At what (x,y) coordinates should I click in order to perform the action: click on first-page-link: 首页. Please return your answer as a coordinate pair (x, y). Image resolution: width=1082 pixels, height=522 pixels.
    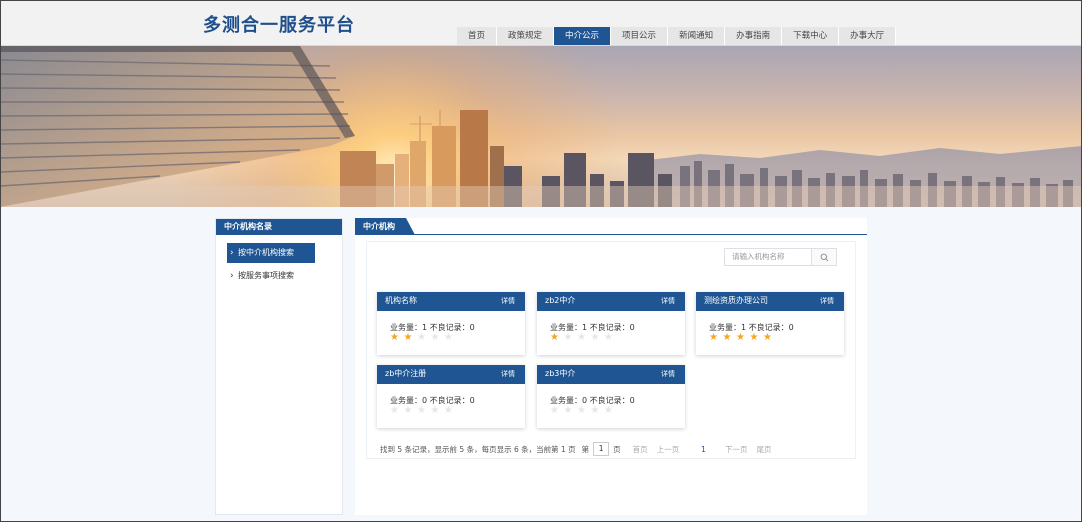
    Looking at the image, I should click on (640, 449).